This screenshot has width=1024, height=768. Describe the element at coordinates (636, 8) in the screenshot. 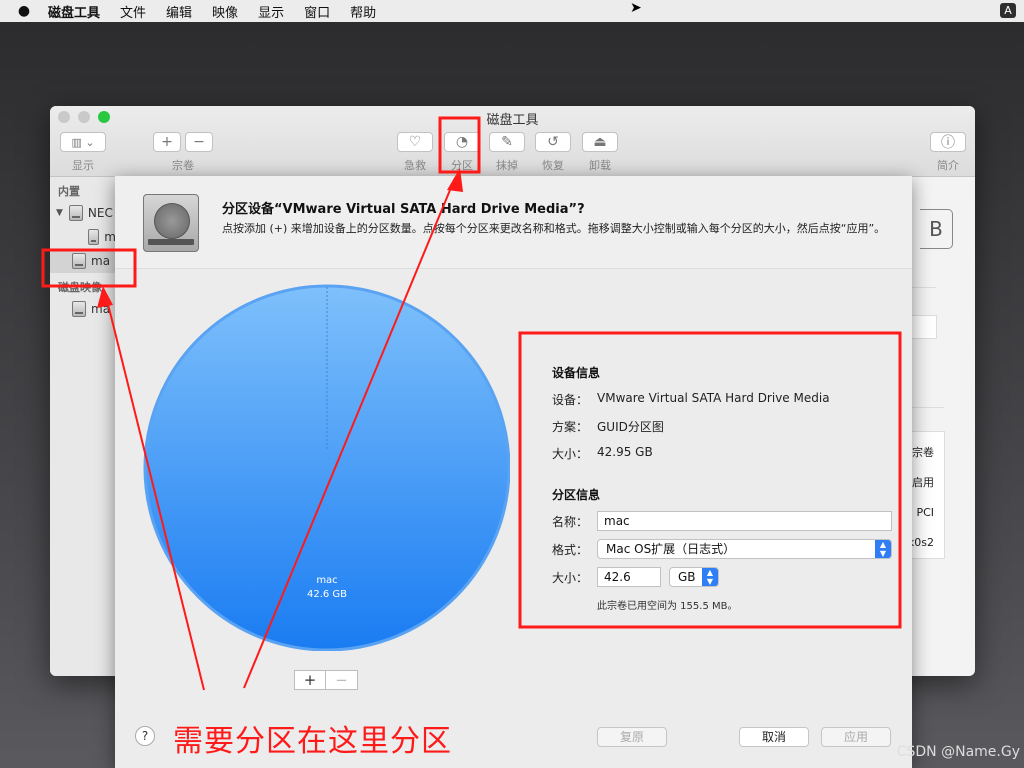

I see `mouse-cursor-icon: ➤` at that location.